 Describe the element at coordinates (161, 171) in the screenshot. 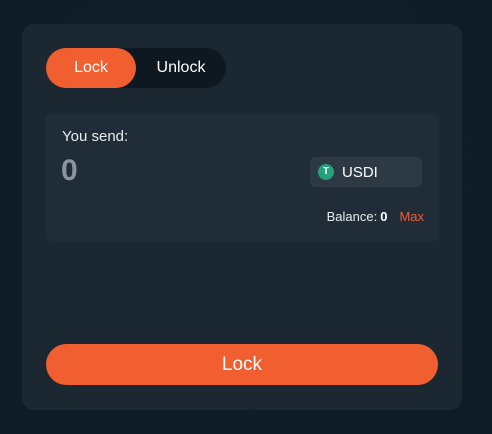

I see `amount-input` at that location.